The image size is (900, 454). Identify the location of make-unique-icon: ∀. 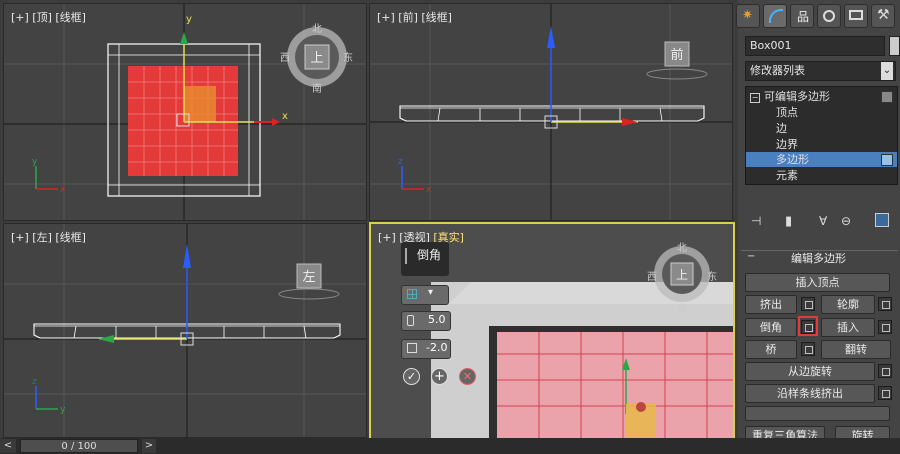
(823, 221).